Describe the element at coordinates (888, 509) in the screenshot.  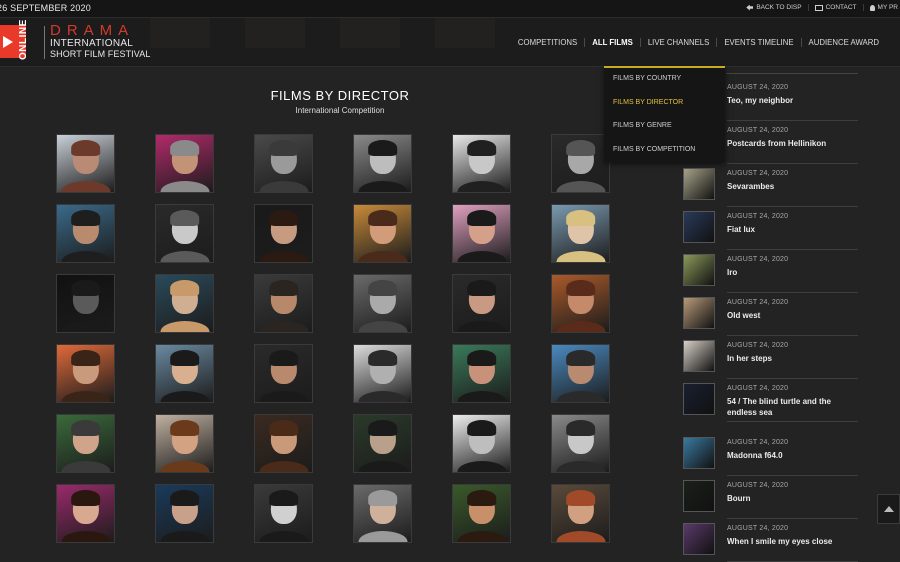
I see `scroll-to-top-button` at that location.